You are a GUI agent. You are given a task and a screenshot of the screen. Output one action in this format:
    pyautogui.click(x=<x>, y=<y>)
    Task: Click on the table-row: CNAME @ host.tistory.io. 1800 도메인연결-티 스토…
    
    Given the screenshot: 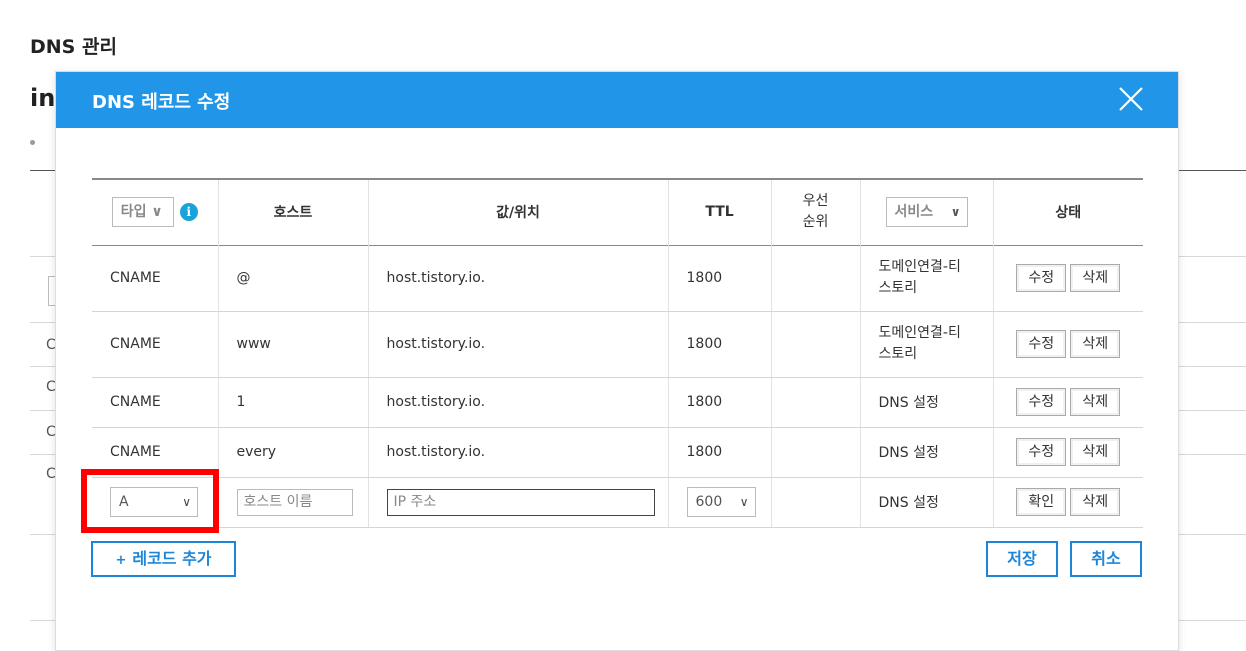 What is the action you would take?
    pyautogui.click(x=617, y=278)
    